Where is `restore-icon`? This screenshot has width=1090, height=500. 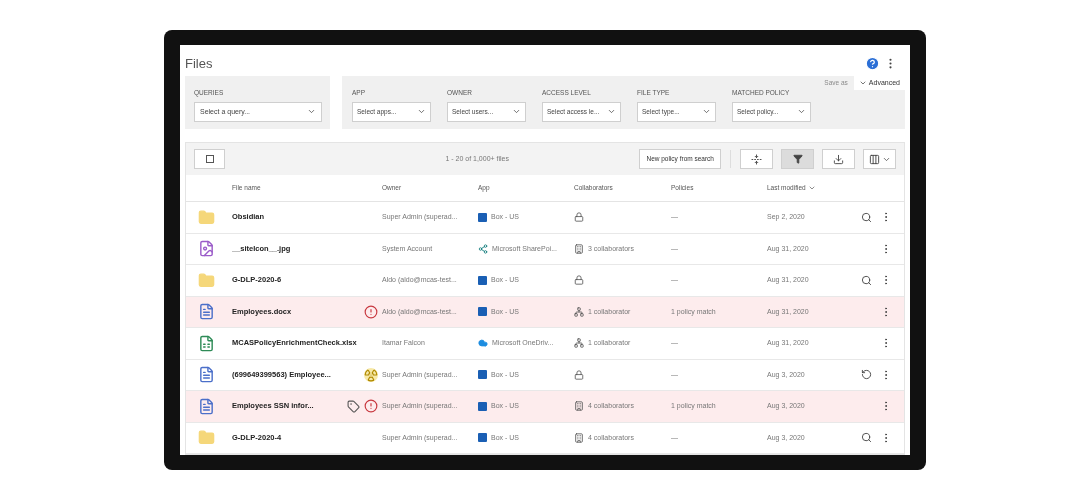
restore-icon is located at coordinates (866, 375).